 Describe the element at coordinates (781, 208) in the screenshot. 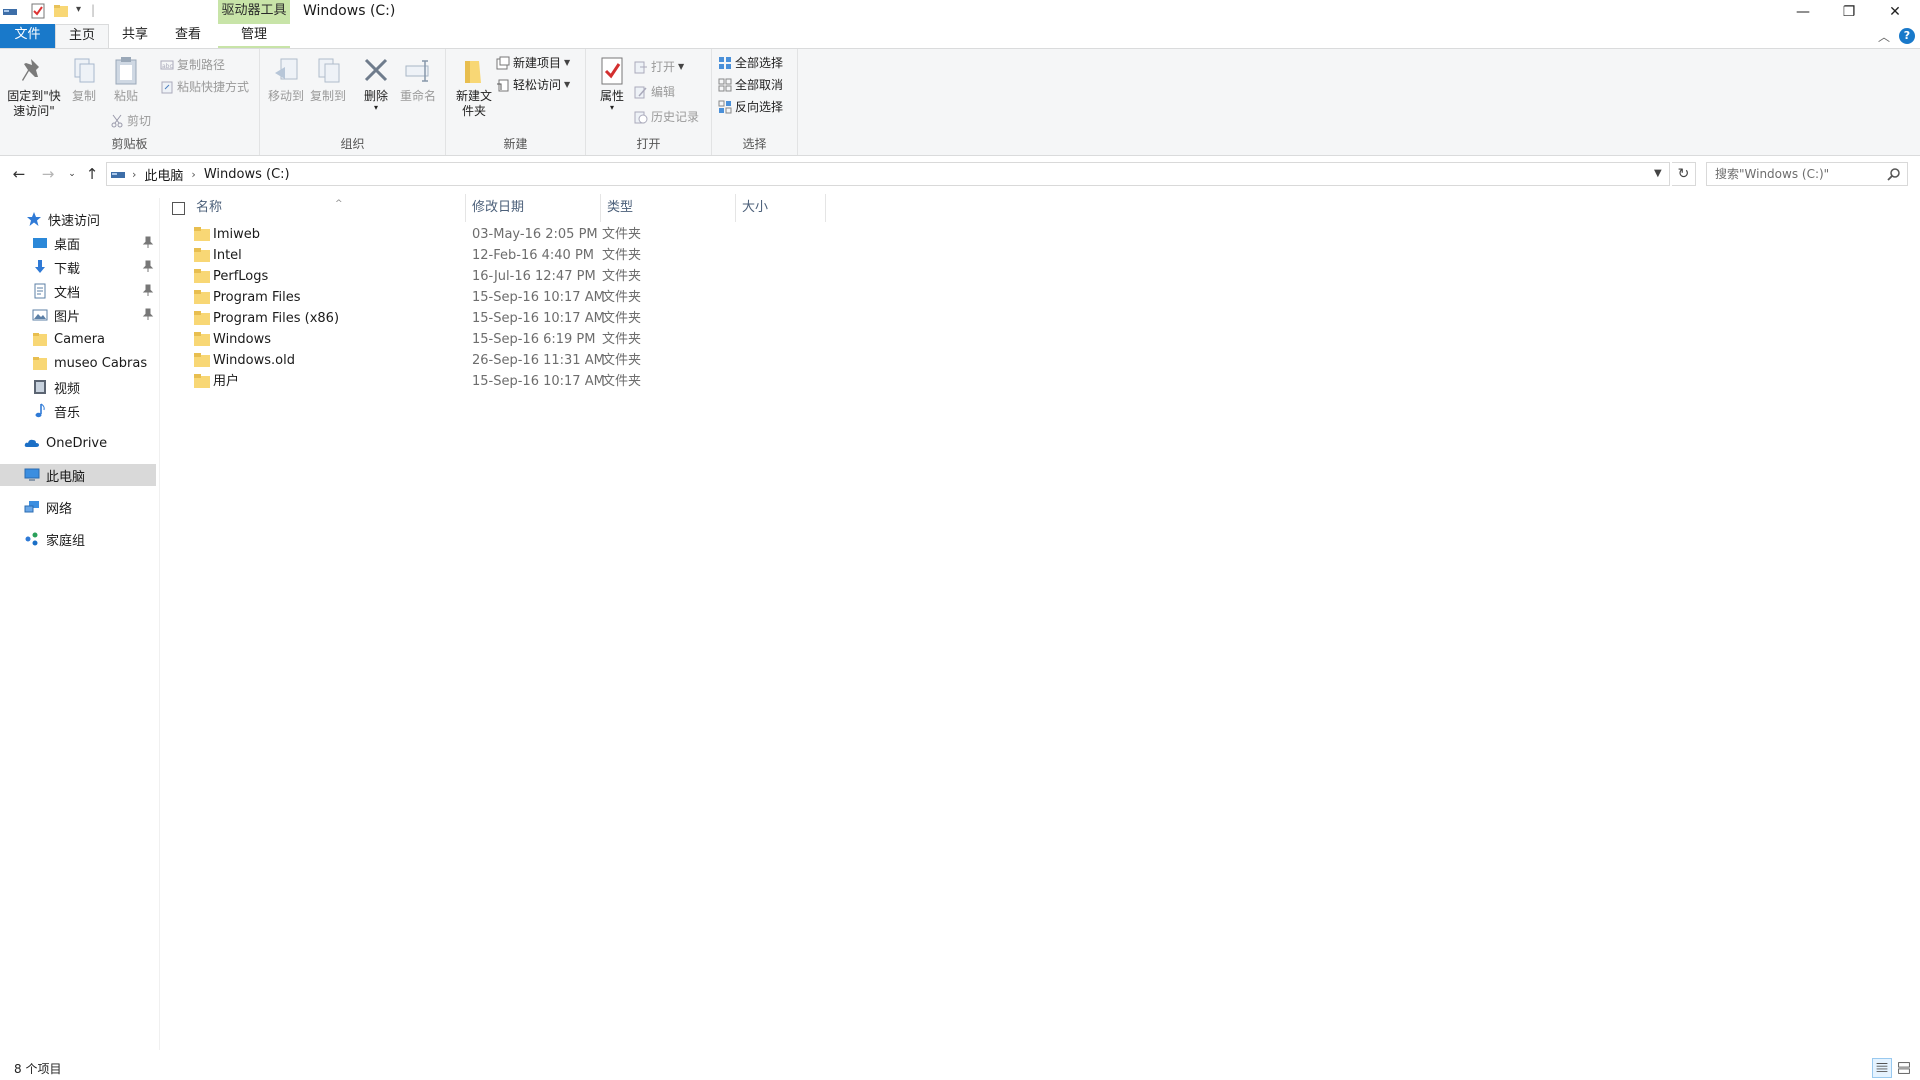

I see `column-header-size: 大小` at that location.